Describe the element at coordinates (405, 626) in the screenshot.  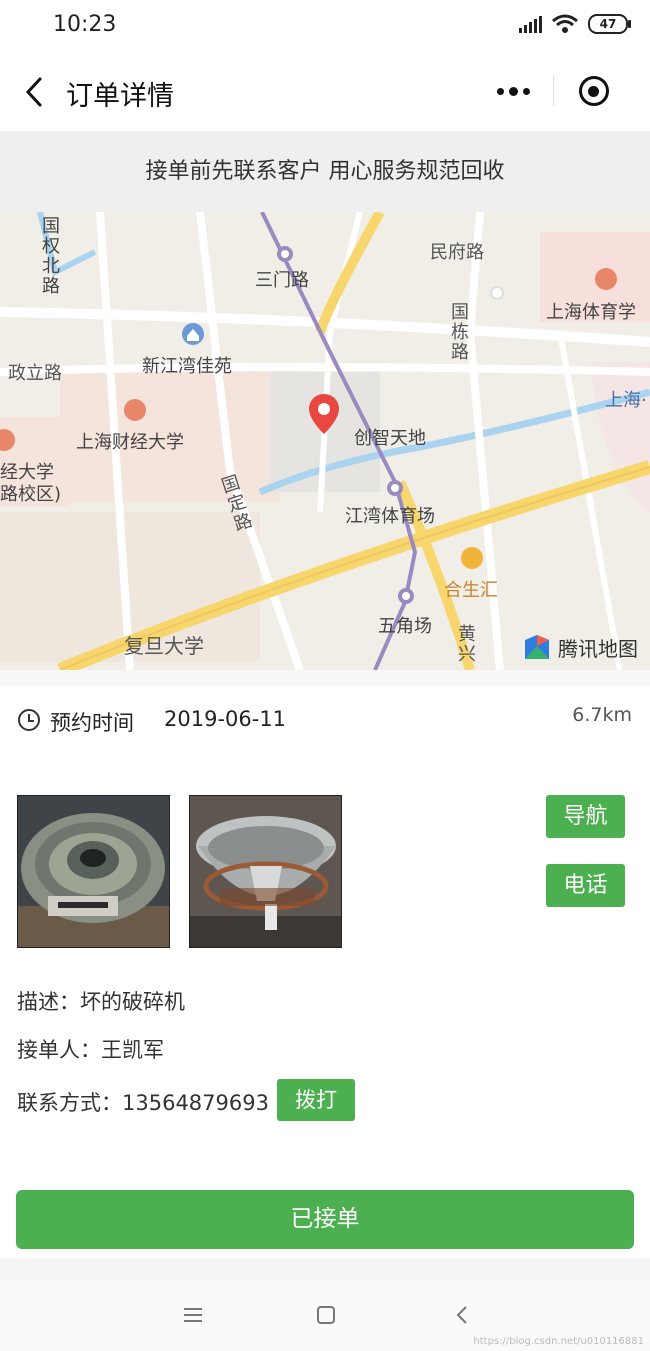
I see `map-label: 五角场` at that location.